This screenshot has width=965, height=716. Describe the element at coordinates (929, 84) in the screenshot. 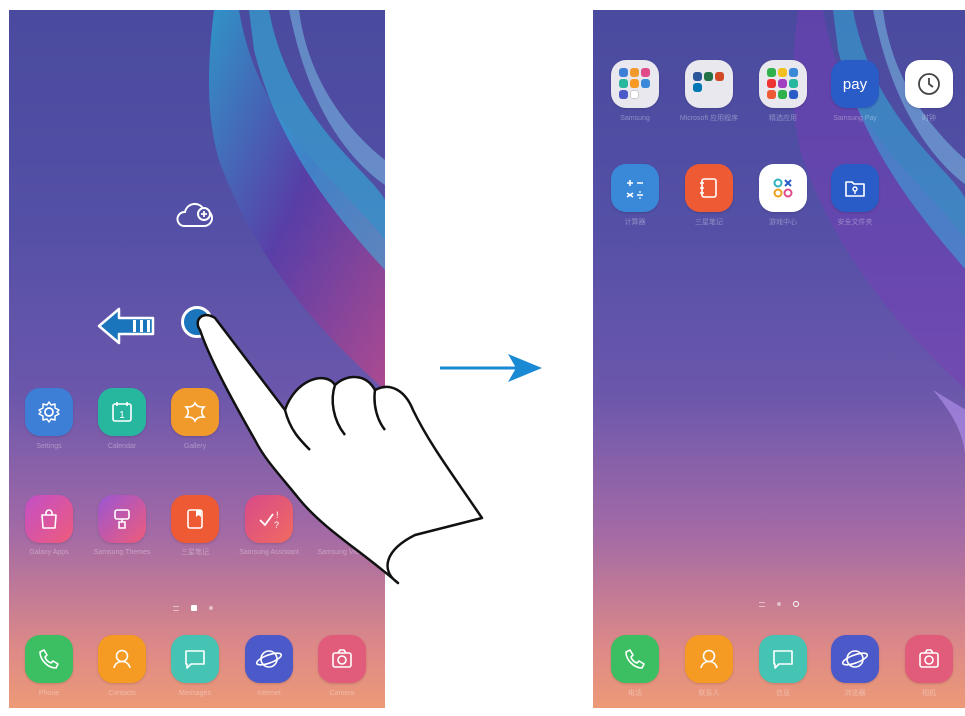

I see `clock-app-icon` at that location.